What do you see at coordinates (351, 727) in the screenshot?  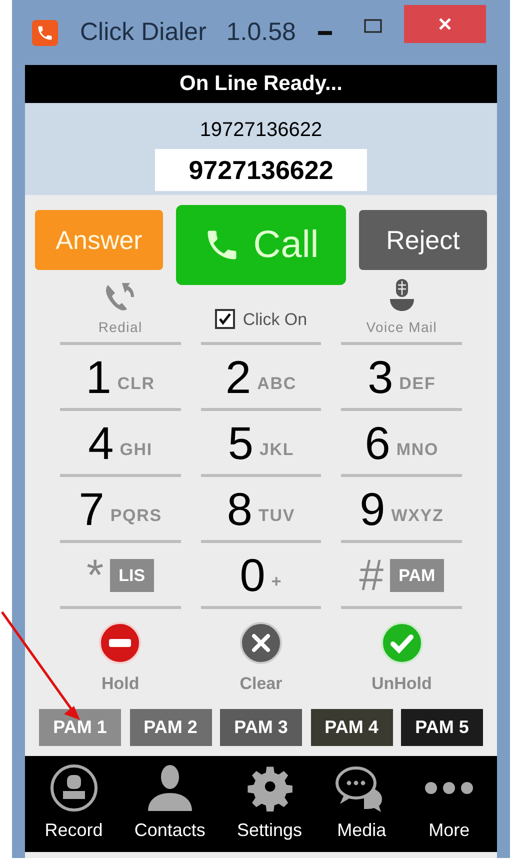 I see `pam-button: PAM 4` at bounding box center [351, 727].